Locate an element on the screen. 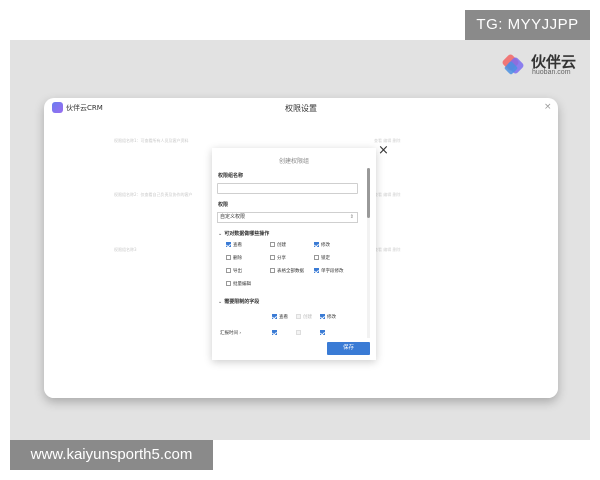 The image size is (600, 480). checkbox-all-data: 表格全部数据 is located at coordinates (287, 271).